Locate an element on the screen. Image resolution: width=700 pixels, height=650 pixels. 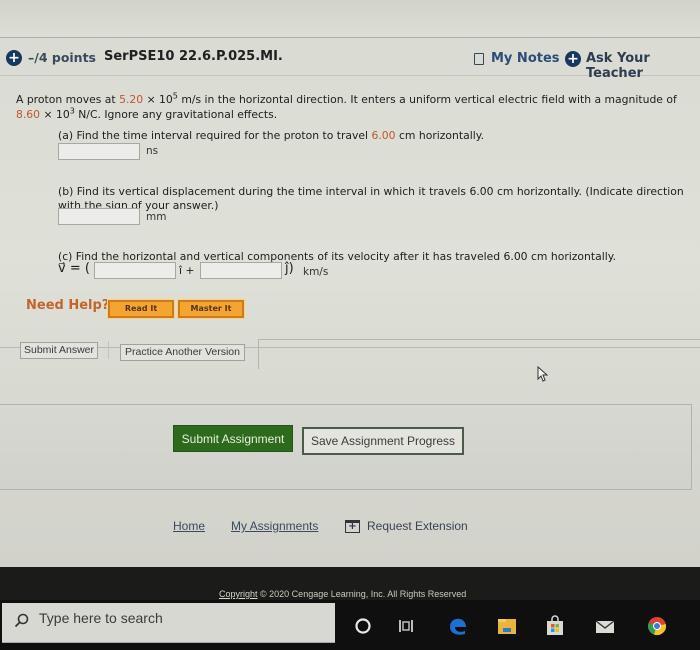
calendar-plus-icon: + is located at coordinates (352, 526).